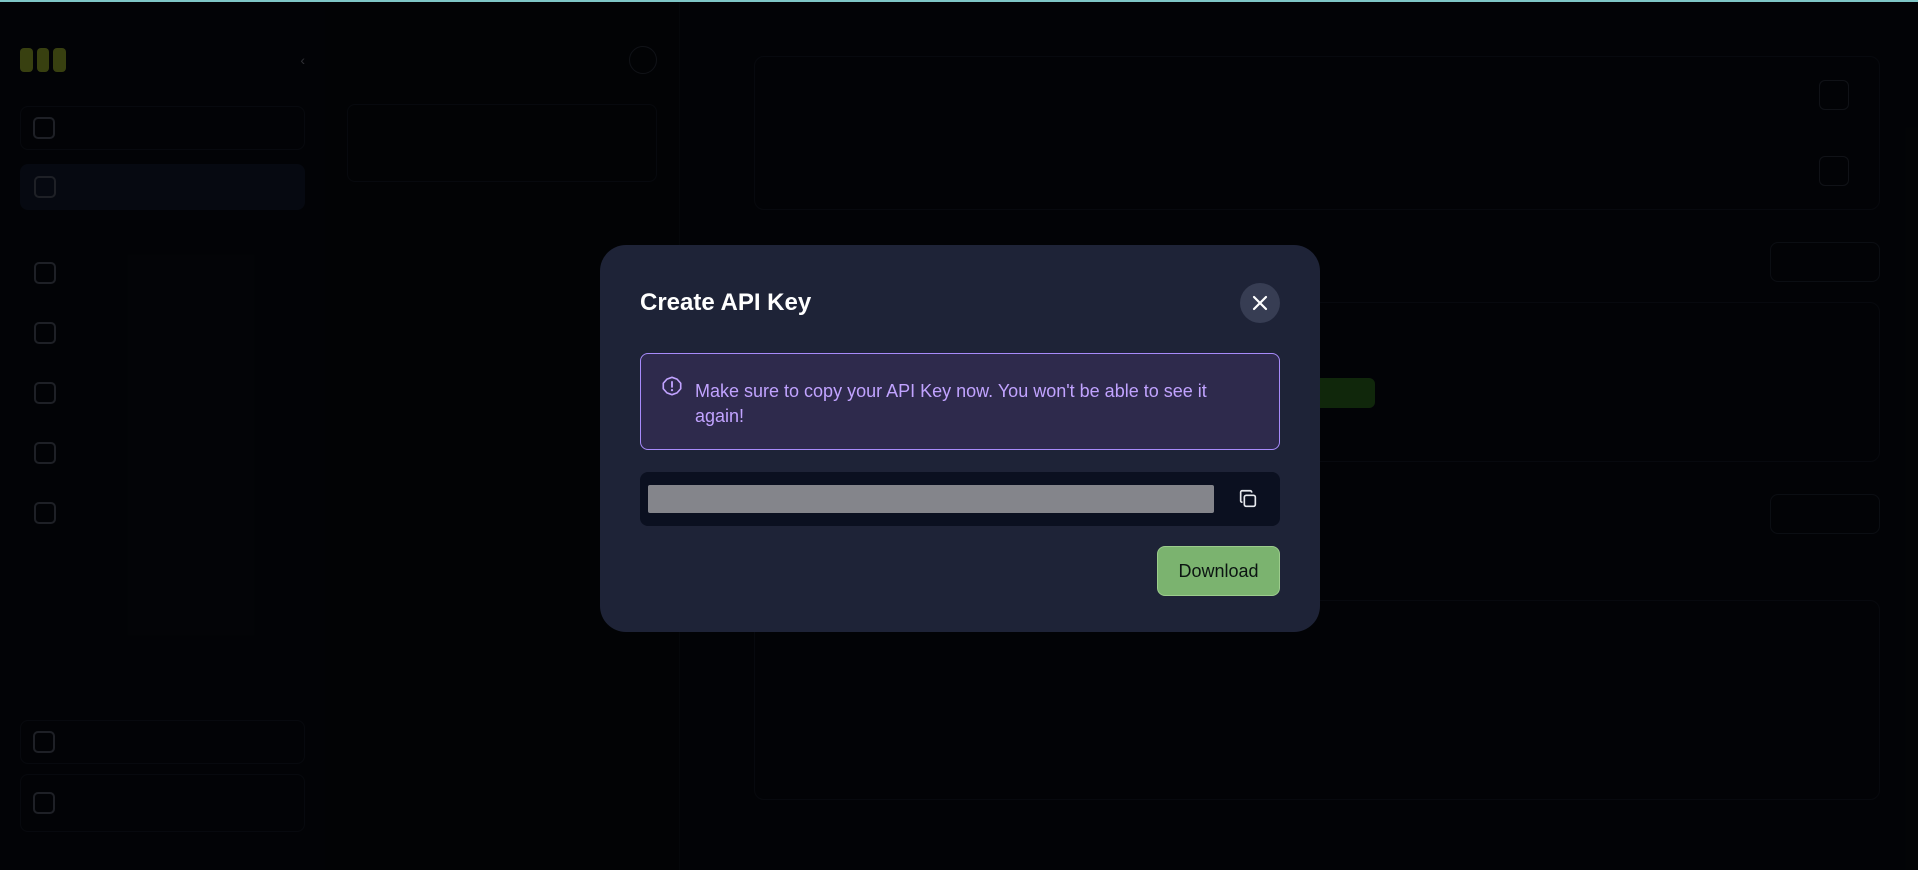  Describe the element at coordinates (1218, 571) in the screenshot. I see `download-button: Download` at that location.